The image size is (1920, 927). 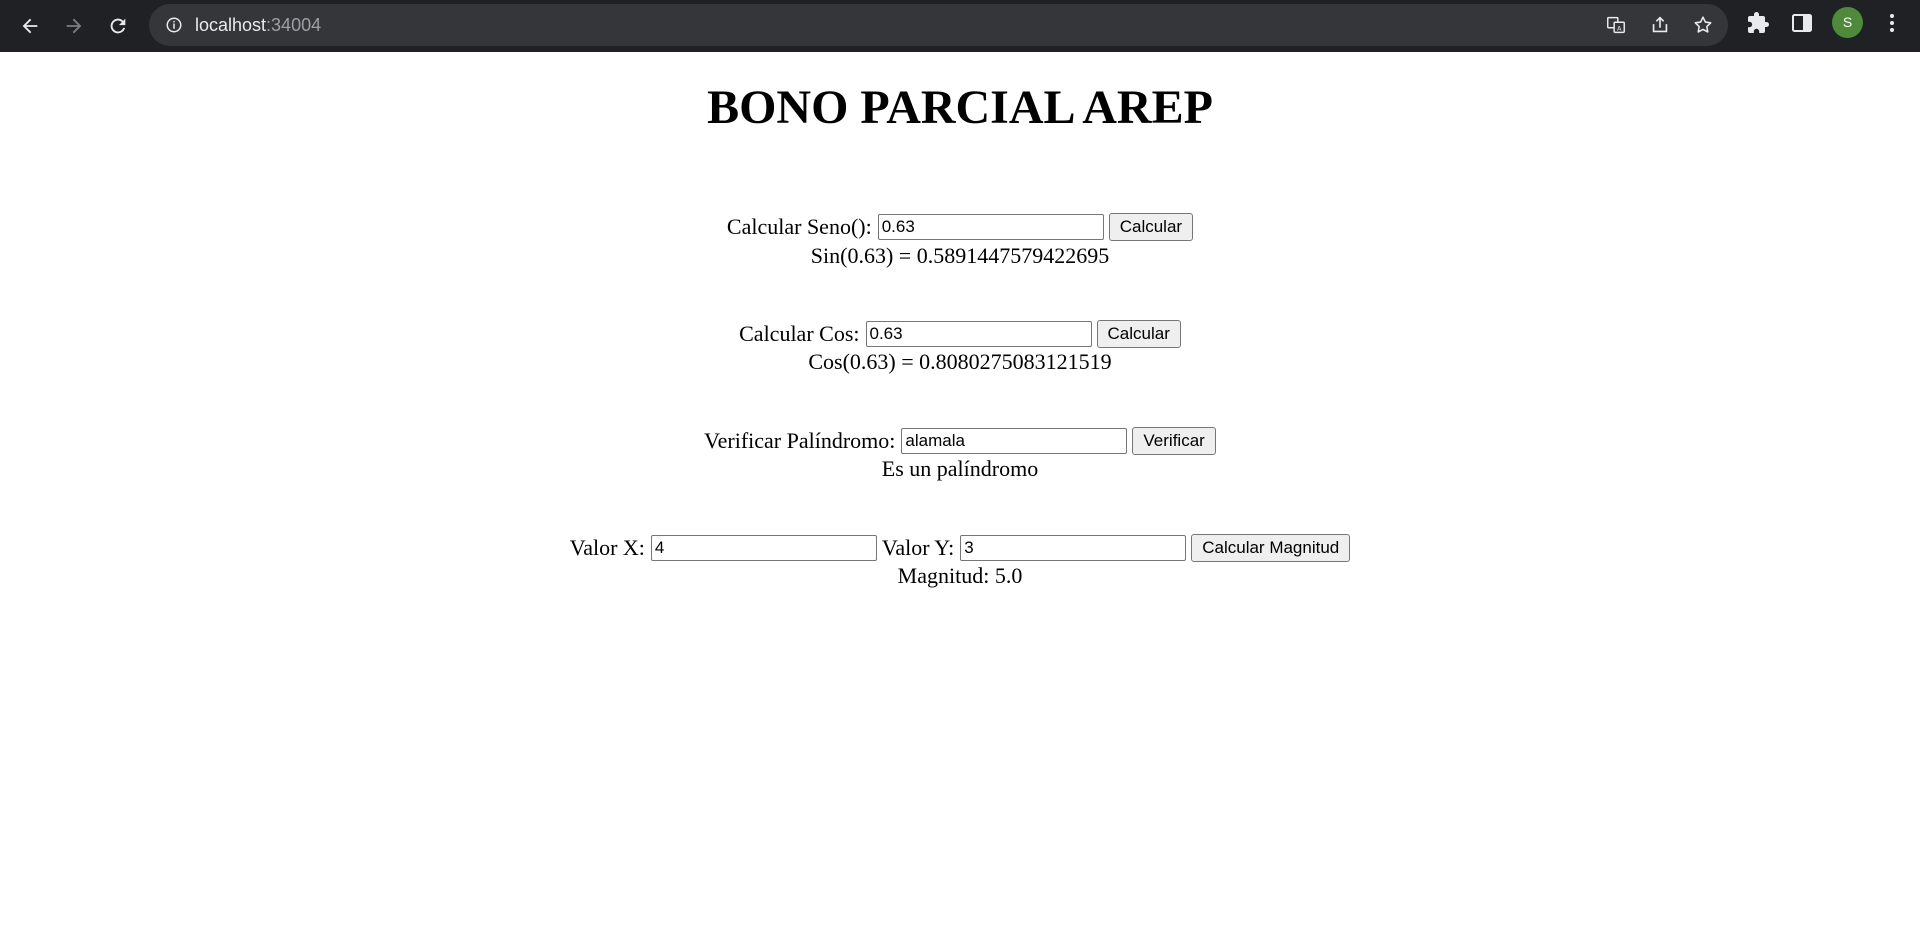 I want to click on reload-icon, so click(x=118, y=26).